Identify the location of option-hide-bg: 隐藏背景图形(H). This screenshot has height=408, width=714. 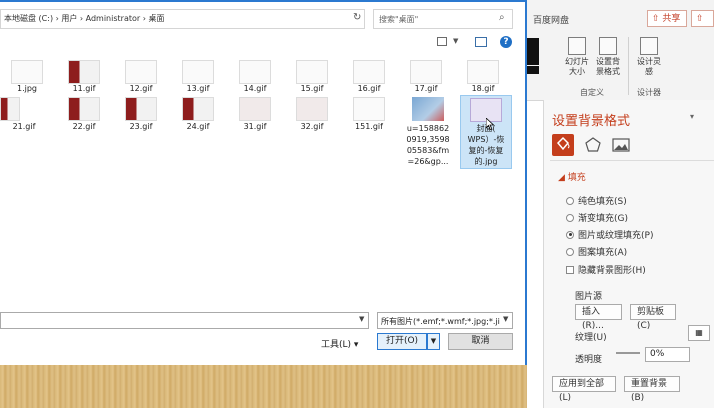
(606, 269).